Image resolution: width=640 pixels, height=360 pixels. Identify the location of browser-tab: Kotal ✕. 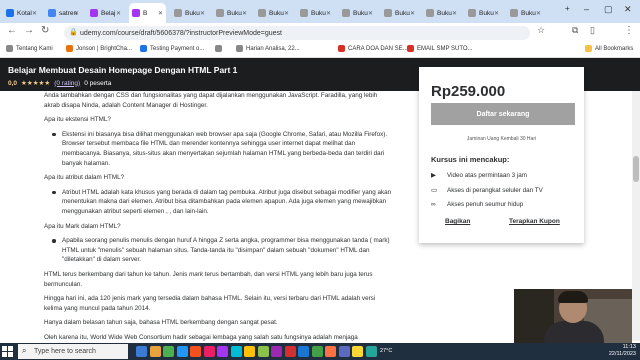
(21, 13).